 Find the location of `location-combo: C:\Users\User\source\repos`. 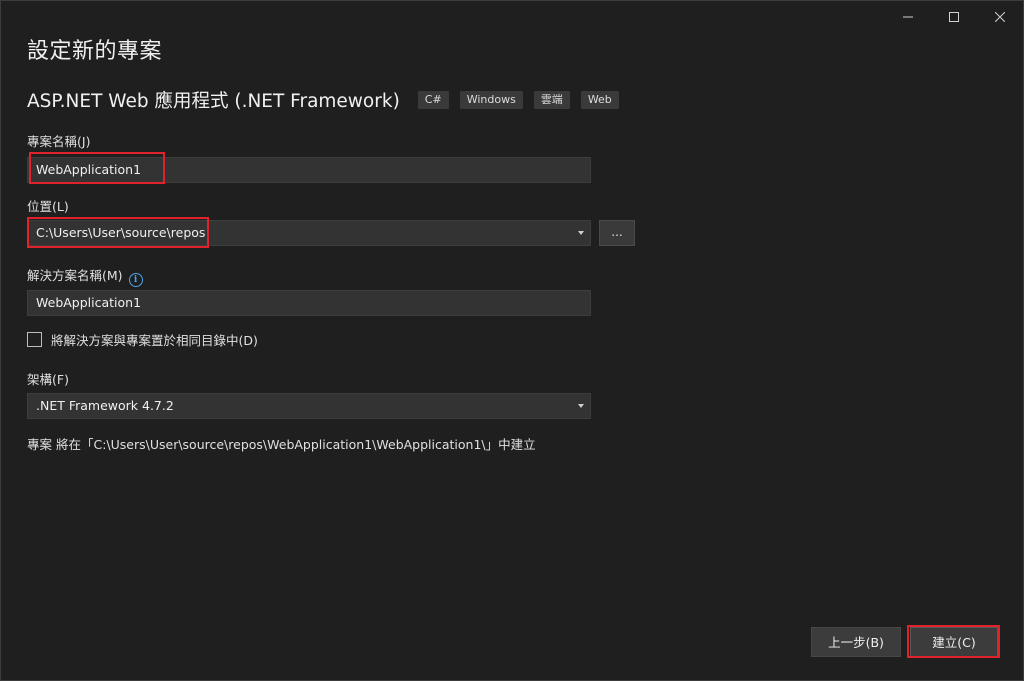

location-combo: C:\Users\User\source\repos is located at coordinates (309, 233).